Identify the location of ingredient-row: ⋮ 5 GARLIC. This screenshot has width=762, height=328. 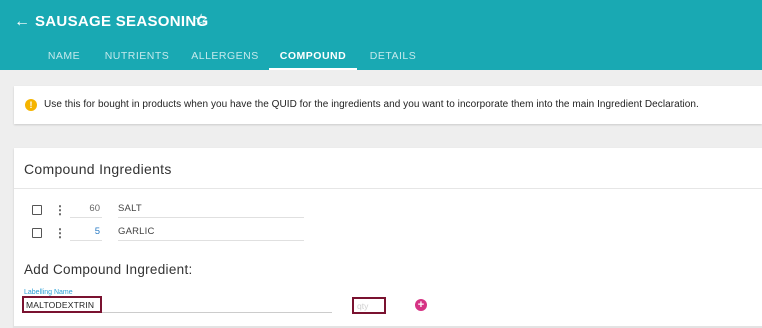
(177, 233).